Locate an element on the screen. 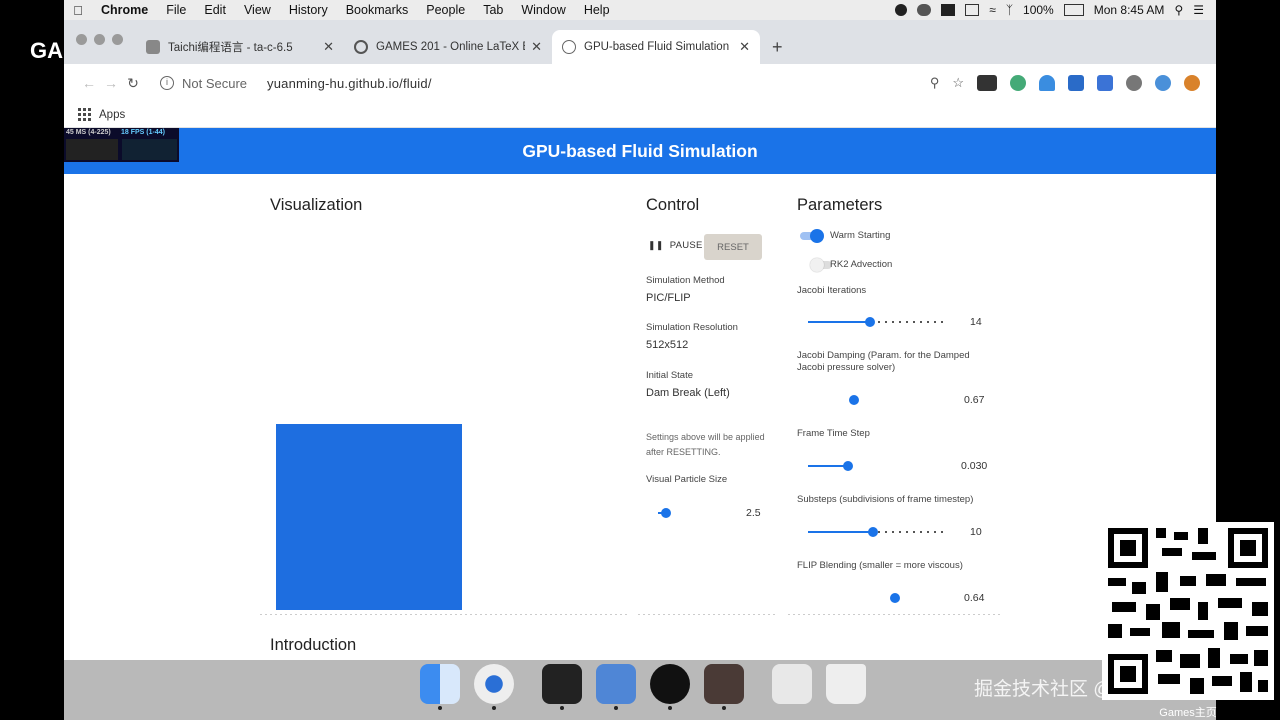 The height and width of the screenshot is (720, 1280). jacobi-iterations-slider is located at coordinates (877, 322).